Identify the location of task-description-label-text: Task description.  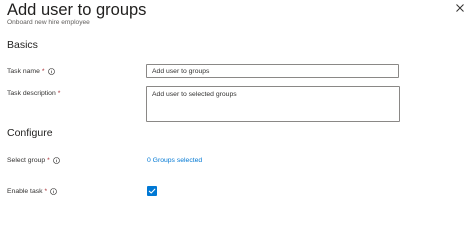
(31, 93).